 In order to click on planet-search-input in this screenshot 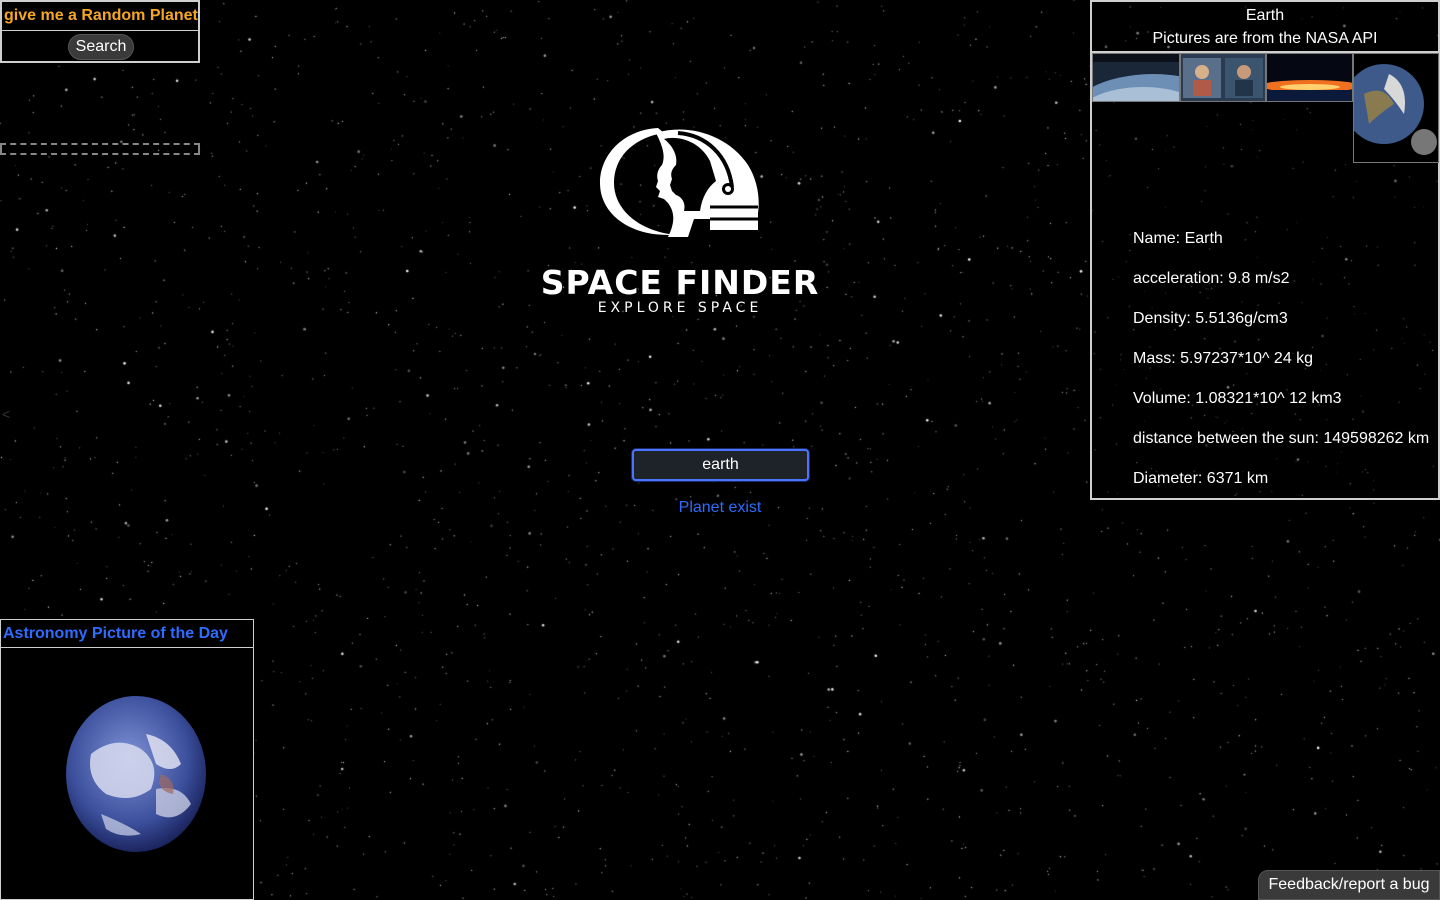, I will do `click(720, 465)`.